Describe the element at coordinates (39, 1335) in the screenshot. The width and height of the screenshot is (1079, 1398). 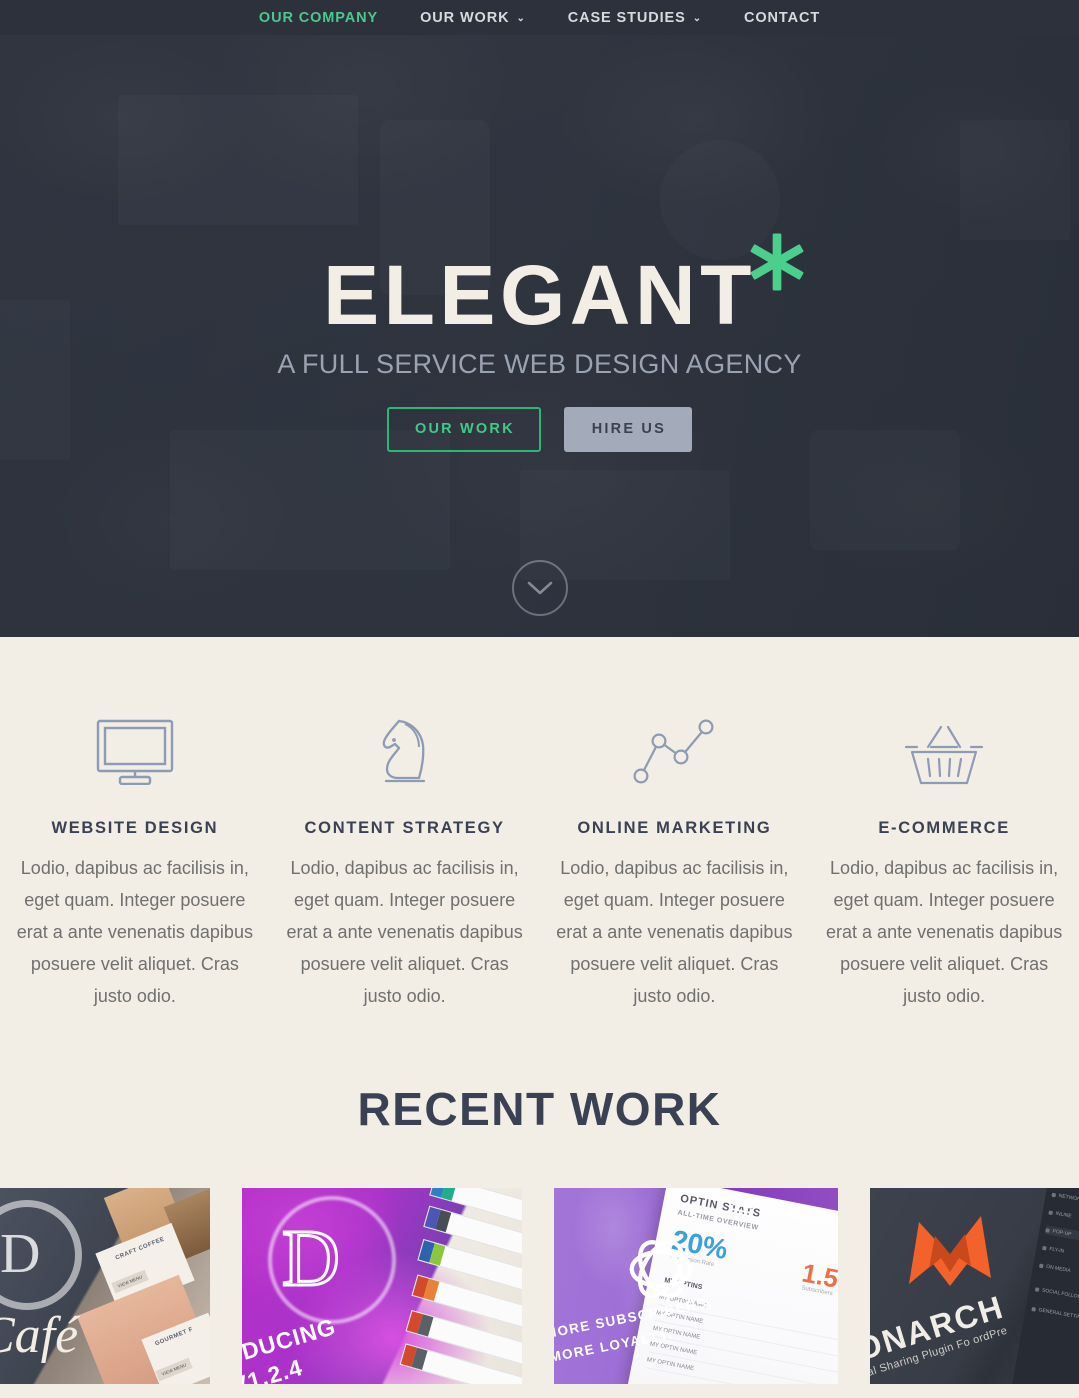
I see `cafe-wordmark: Café` at that location.